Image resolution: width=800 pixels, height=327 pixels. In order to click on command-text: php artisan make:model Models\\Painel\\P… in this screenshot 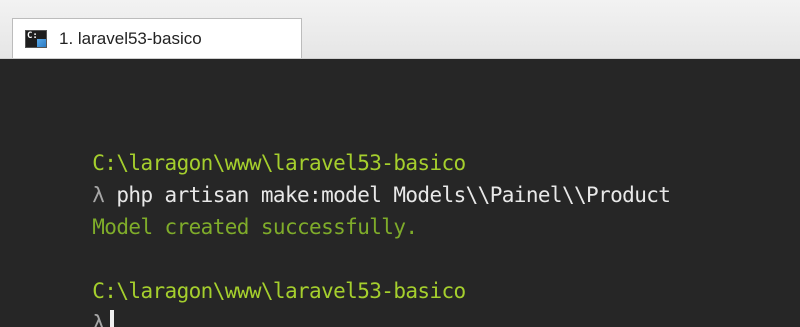, I will do `click(393, 195)`.